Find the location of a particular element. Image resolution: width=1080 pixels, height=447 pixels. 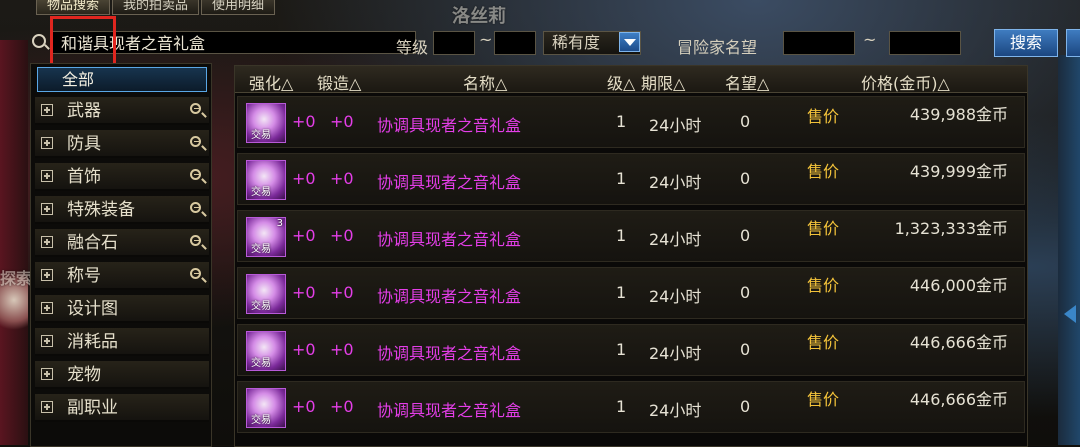

category-label: 副职业 is located at coordinates (92, 408).